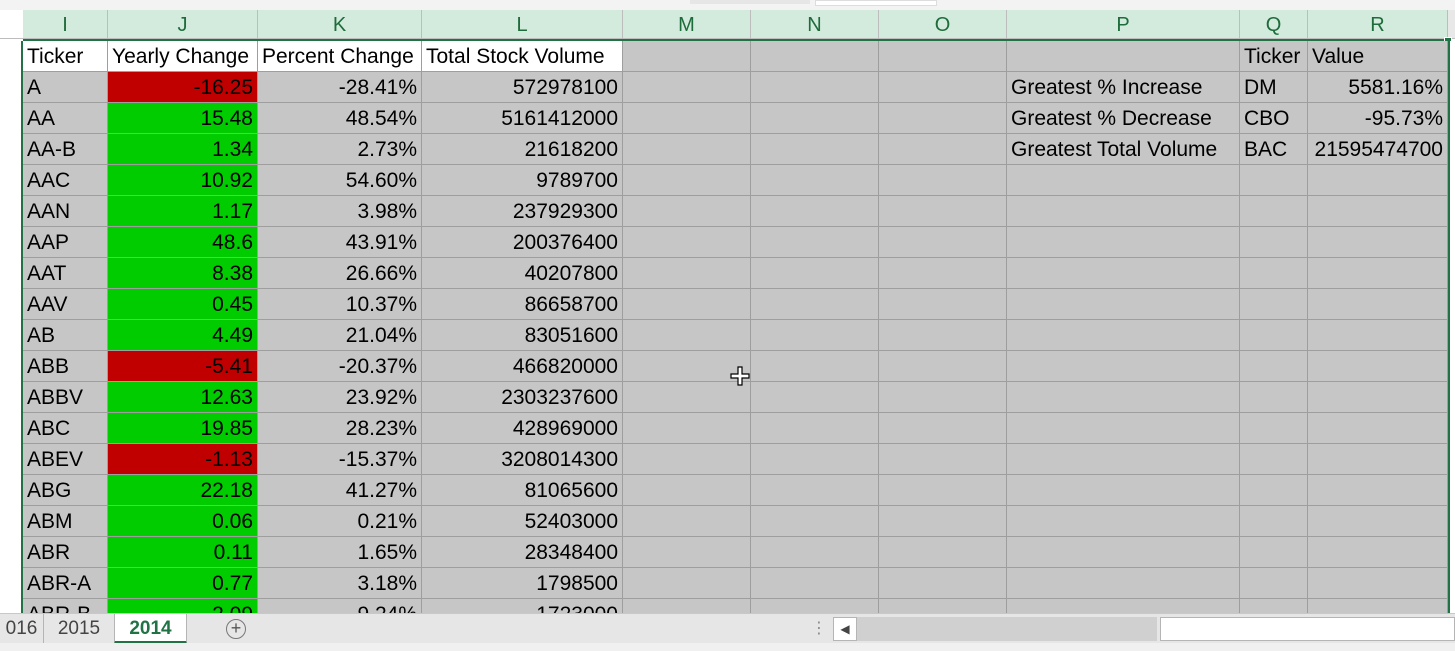  I want to click on col-header-m: M, so click(687, 24).